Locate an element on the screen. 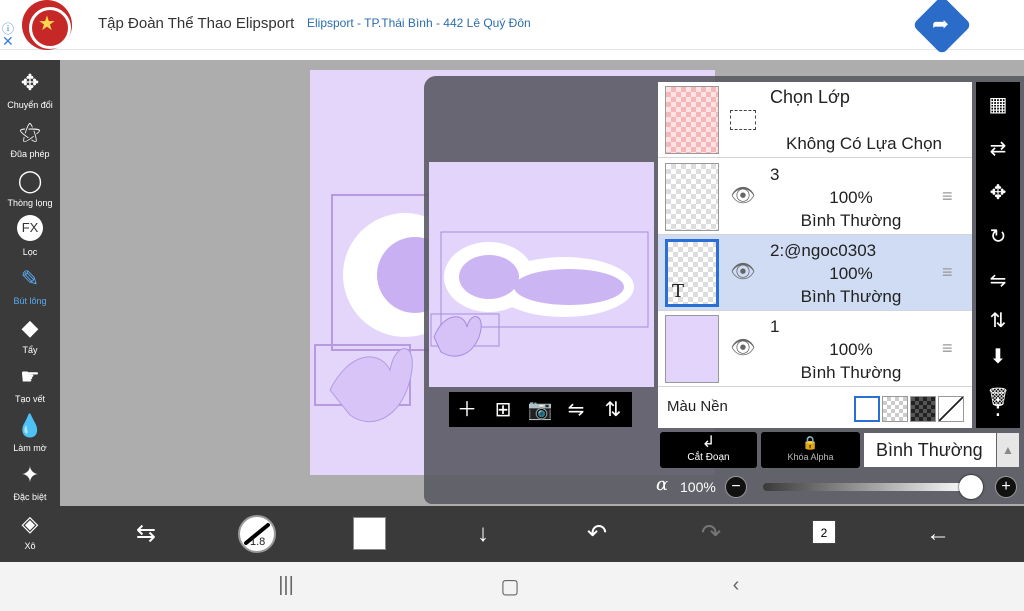 This screenshot has height=611, width=1024. clip-button: ↲ Cắt Đoạn is located at coordinates (708, 450).